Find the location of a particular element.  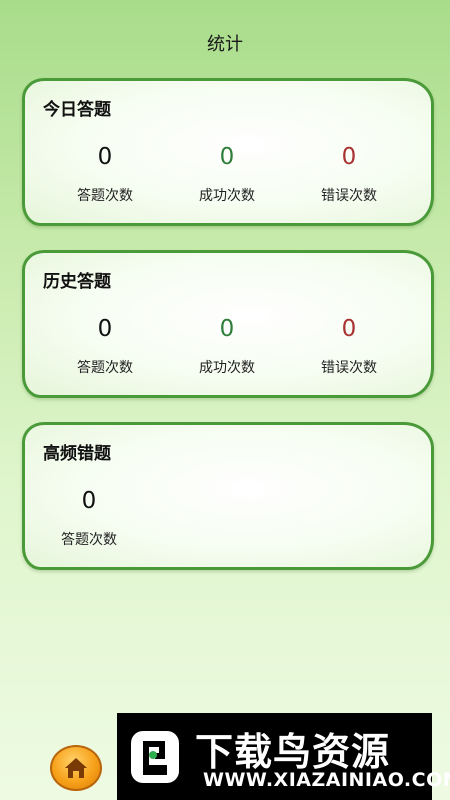

card-title: 今日答题 is located at coordinates (77, 110).